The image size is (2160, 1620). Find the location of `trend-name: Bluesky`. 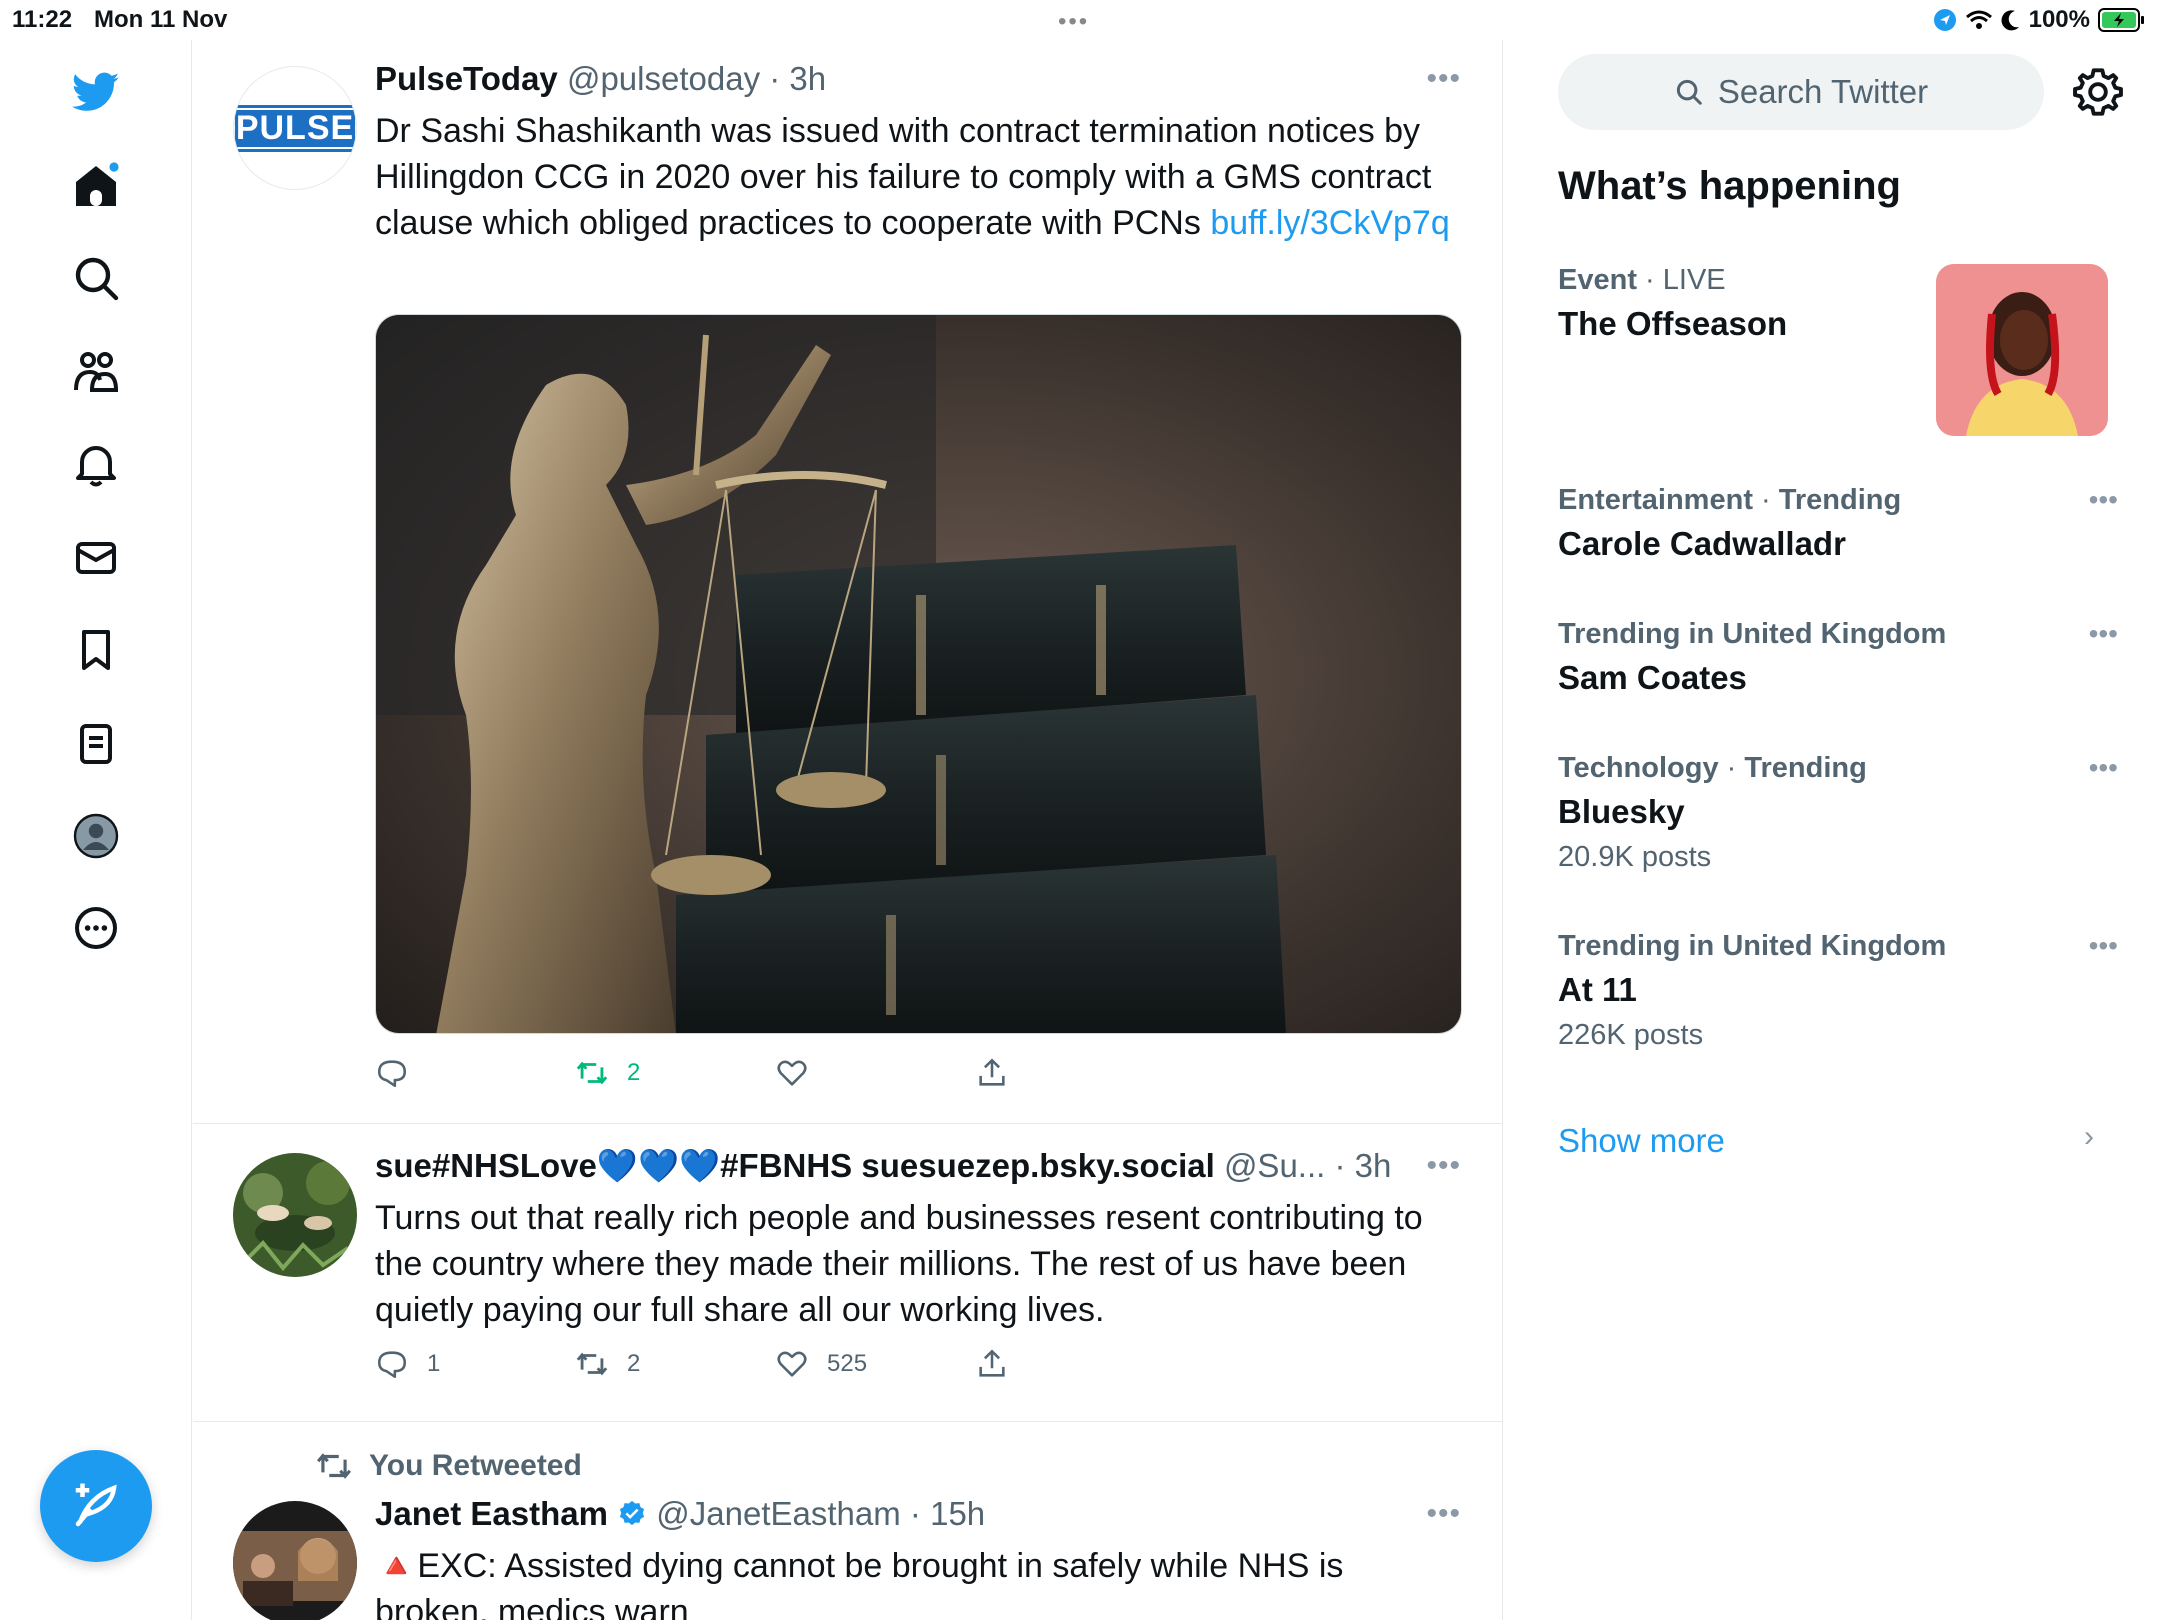

trend-name: Bluesky is located at coordinates (1621, 811).